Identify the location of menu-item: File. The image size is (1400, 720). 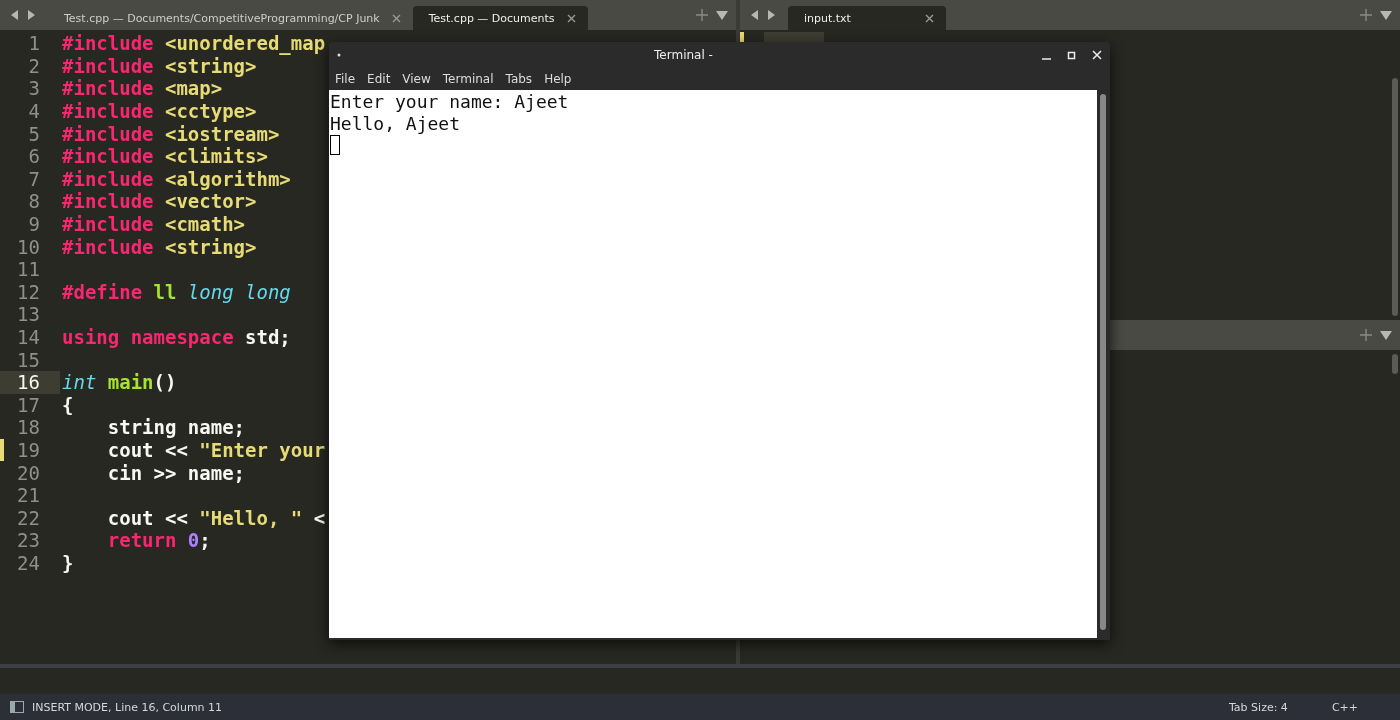
(345, 79).